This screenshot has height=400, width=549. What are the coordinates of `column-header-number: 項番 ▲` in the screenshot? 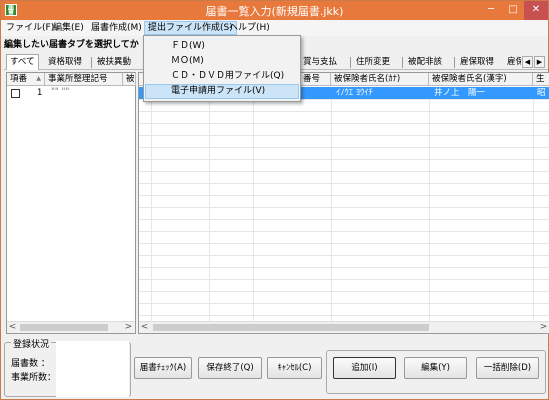 It's located at (26, 79).